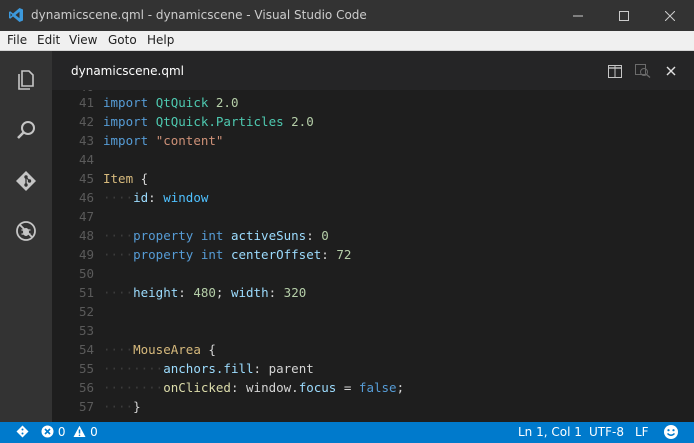 The image size is (694, 443). Describe the element at coordinates (86, 273) in the screenshot. I see `line-number: 50` at that location.